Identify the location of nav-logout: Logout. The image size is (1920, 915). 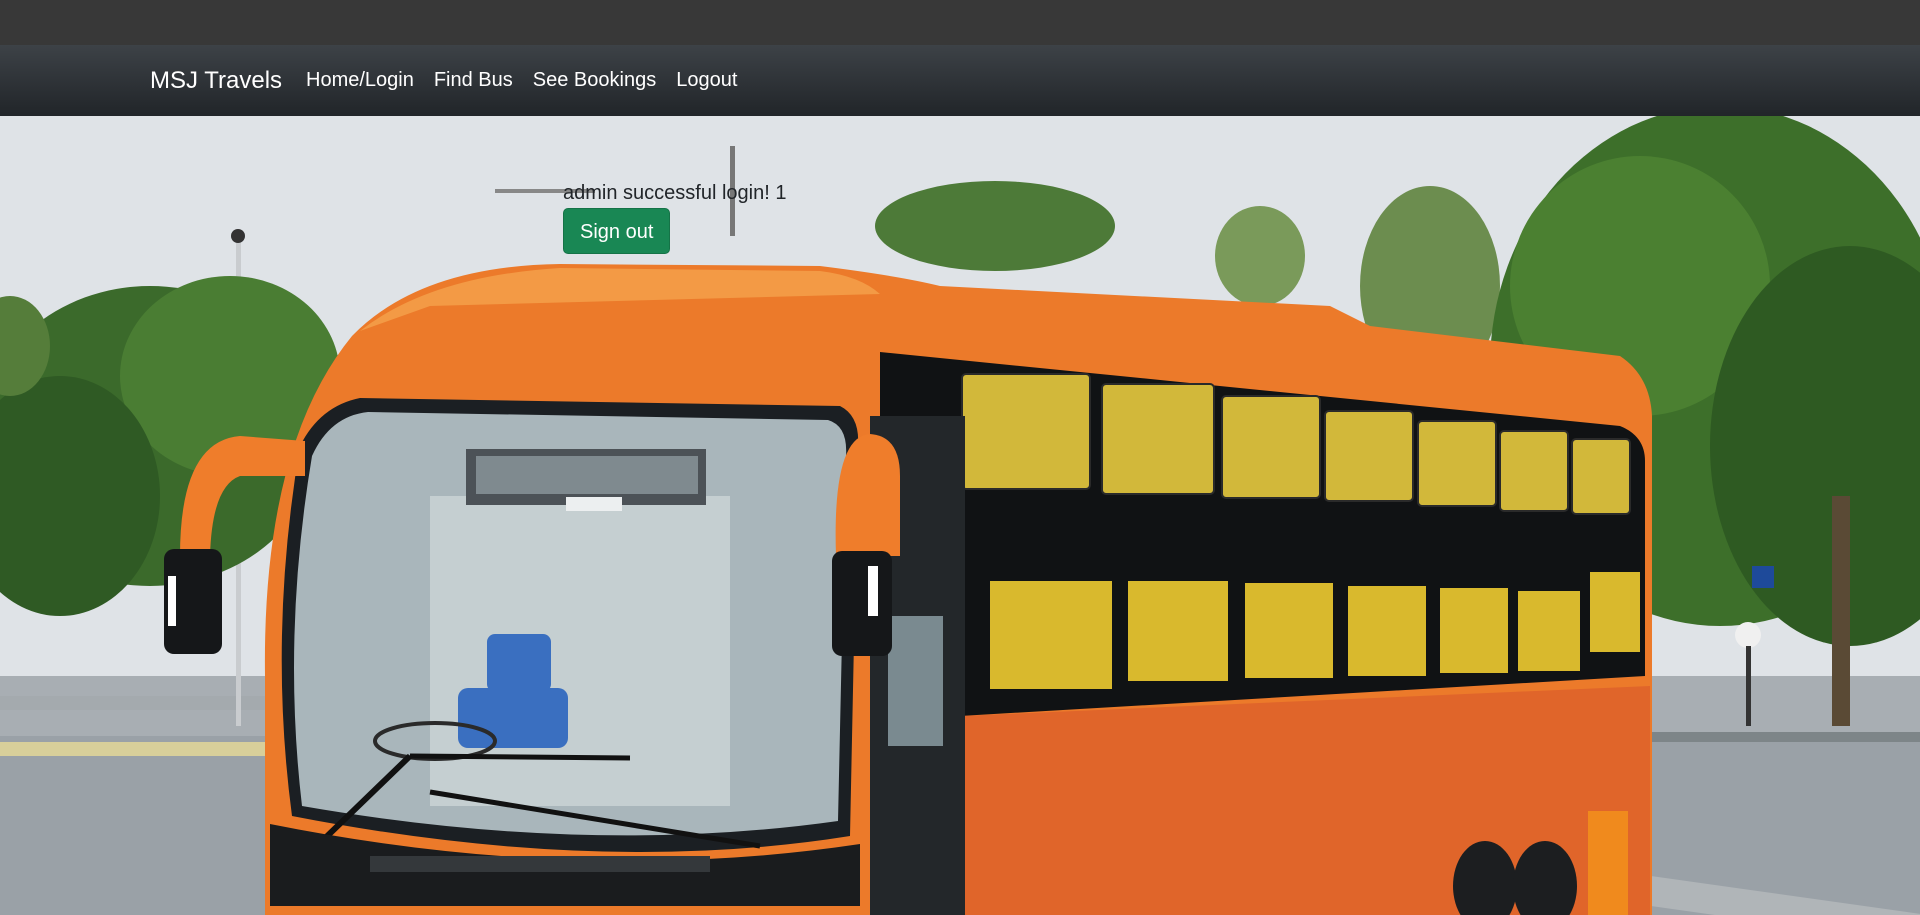
(706, 80).